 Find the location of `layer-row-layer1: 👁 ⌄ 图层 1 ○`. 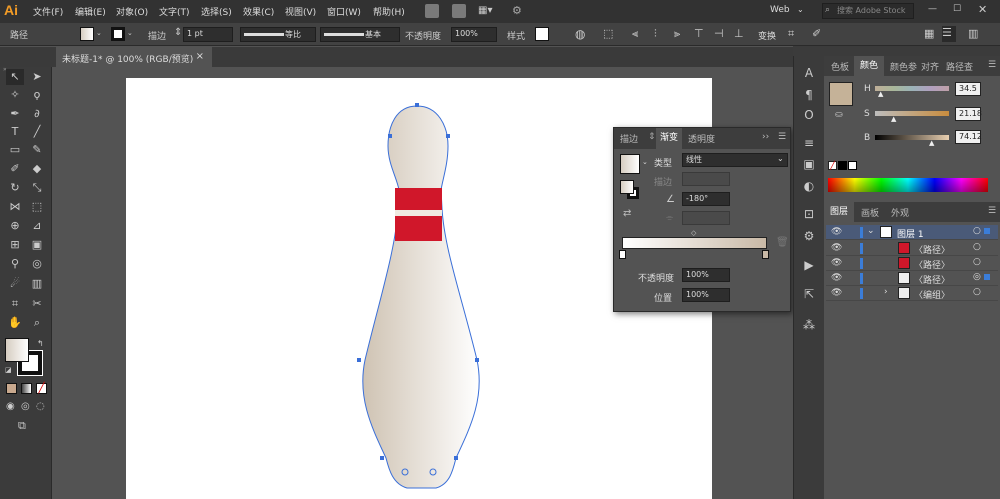

layer-row-layer1: 👁 ⌄ 图层 1 ○ is located at coordinates (912, 232).